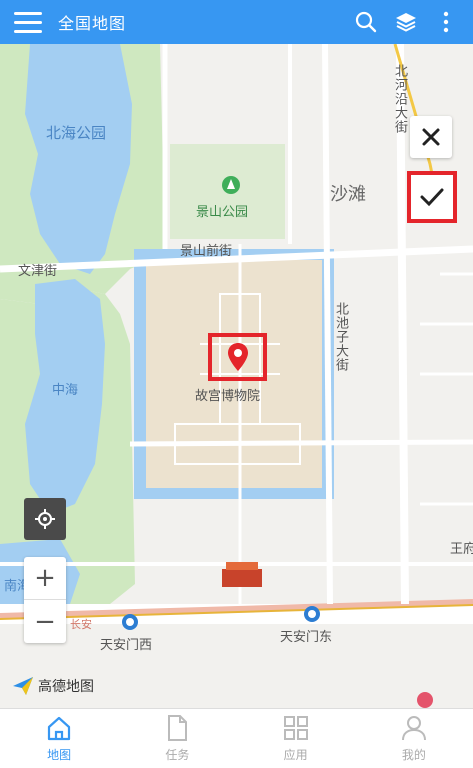  I want to click on document-icon, so click(178, 728).